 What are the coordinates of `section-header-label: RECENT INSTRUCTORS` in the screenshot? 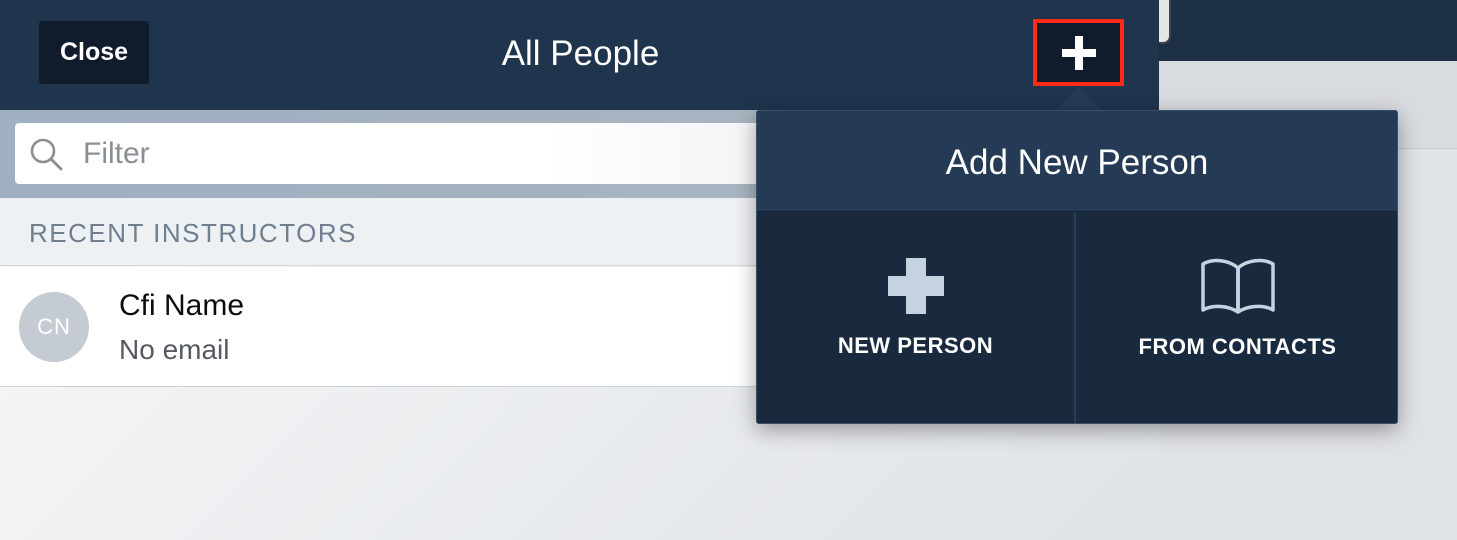 It's located at (193, 233).